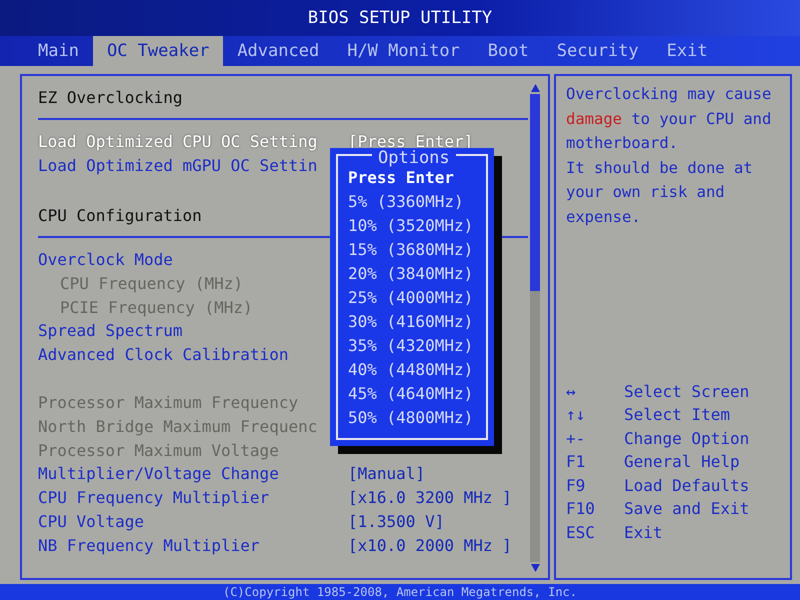 This screenshot has height=600, width=800. What do you see at coordinates (535, 568) in the screenshot?
I see `scroll-down-icon` at bounding box center [535, 568].